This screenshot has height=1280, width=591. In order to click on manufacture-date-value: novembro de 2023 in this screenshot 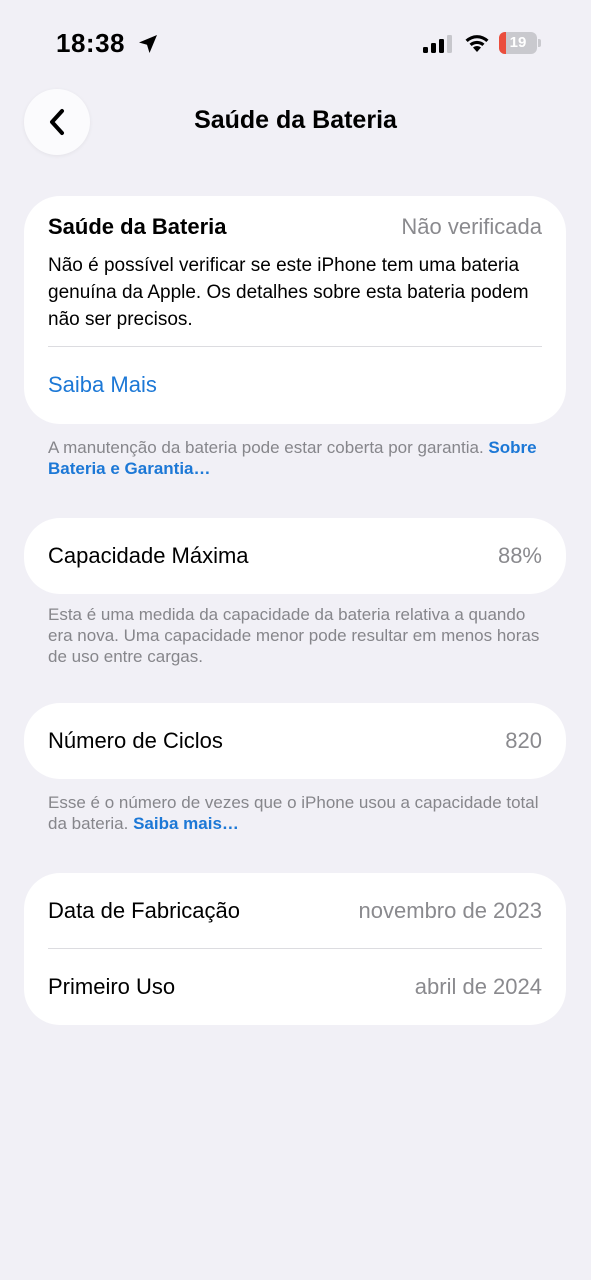, I will do `click(450, 910)`.